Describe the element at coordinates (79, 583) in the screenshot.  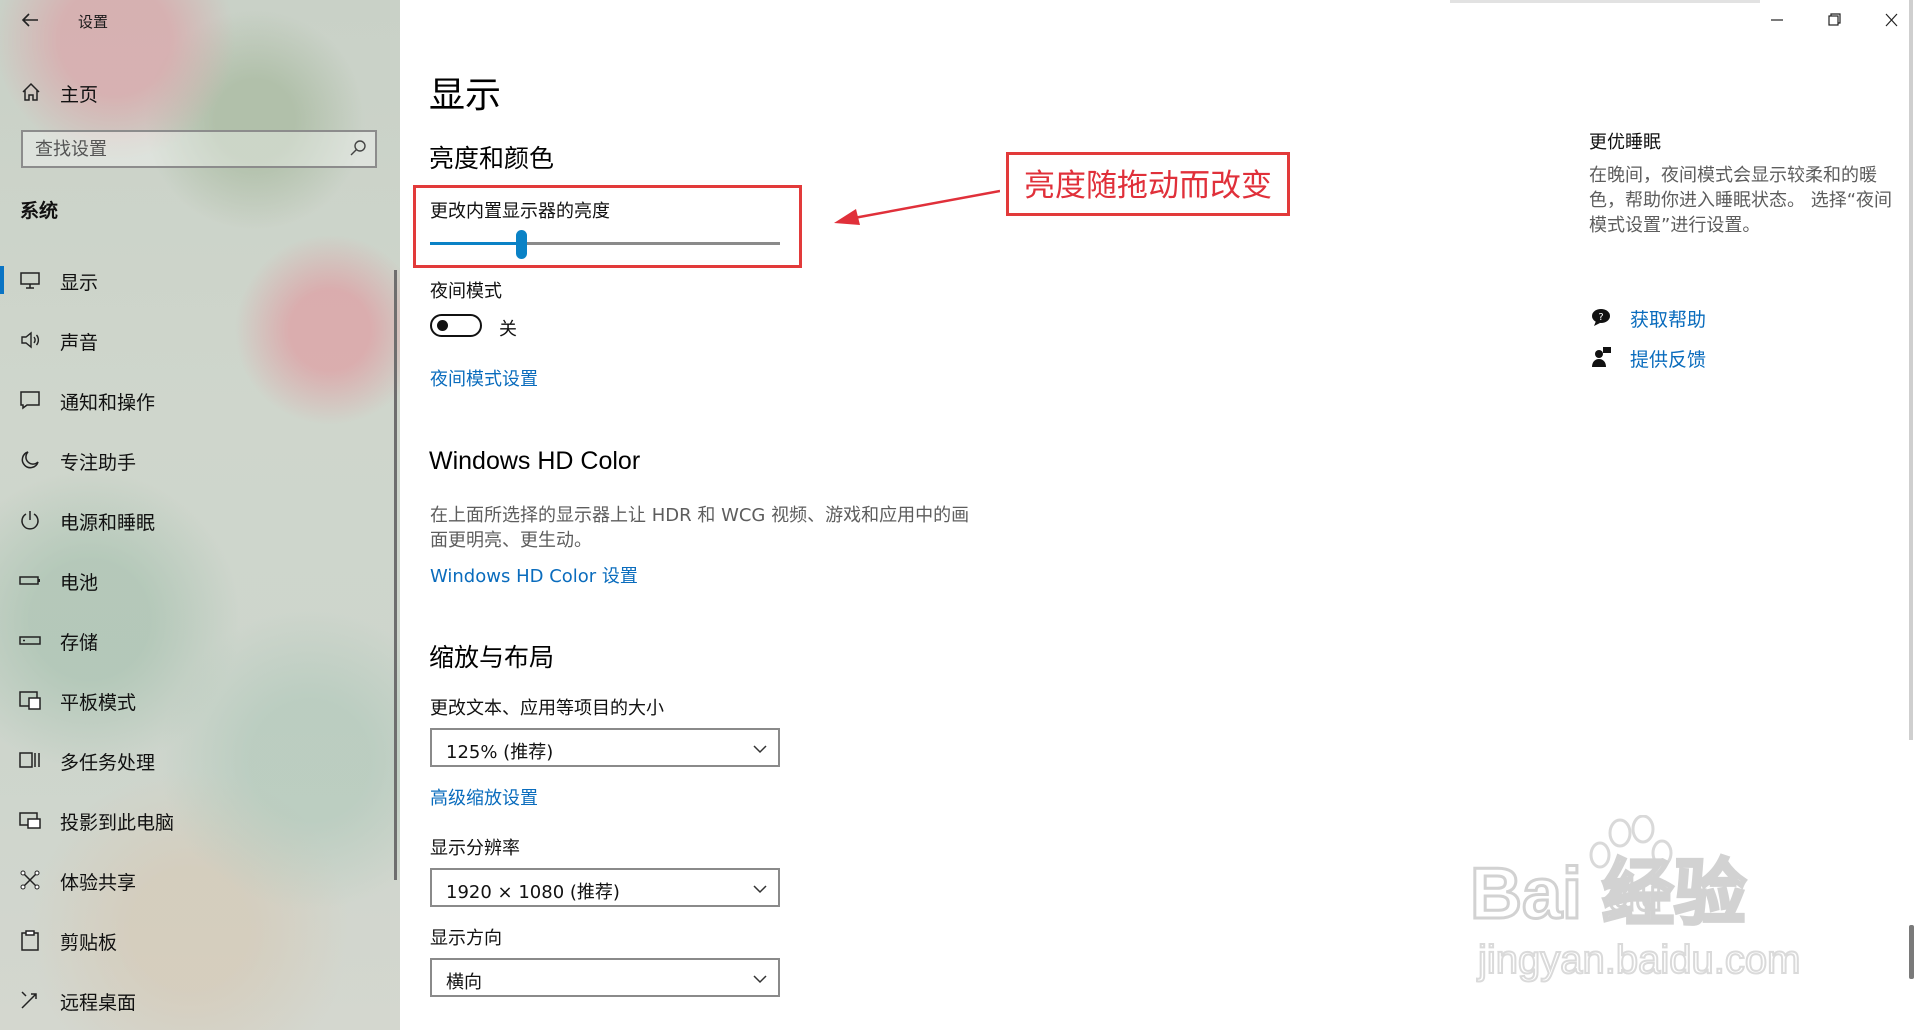
I see `sidebar-item-label: 电池` at that location.